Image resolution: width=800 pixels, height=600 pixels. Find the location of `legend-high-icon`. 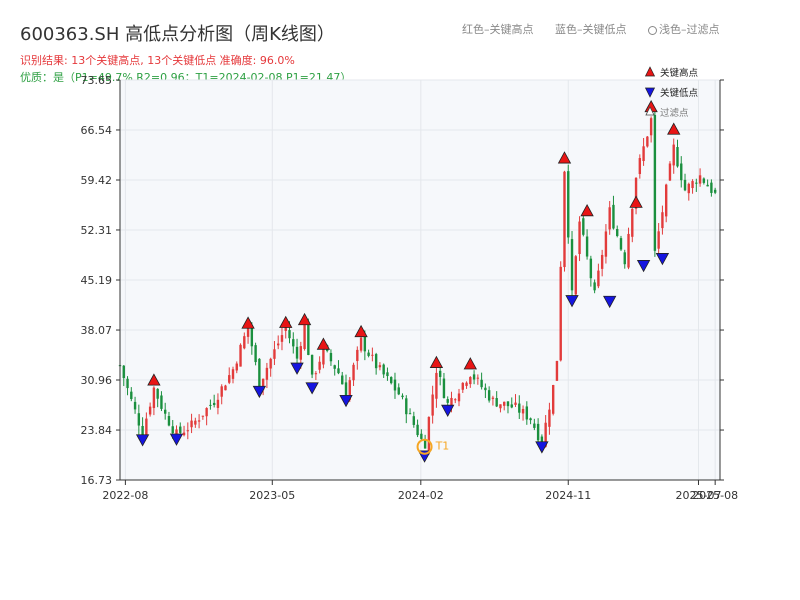

legend-high-icon is located at coordinates (650, 71).